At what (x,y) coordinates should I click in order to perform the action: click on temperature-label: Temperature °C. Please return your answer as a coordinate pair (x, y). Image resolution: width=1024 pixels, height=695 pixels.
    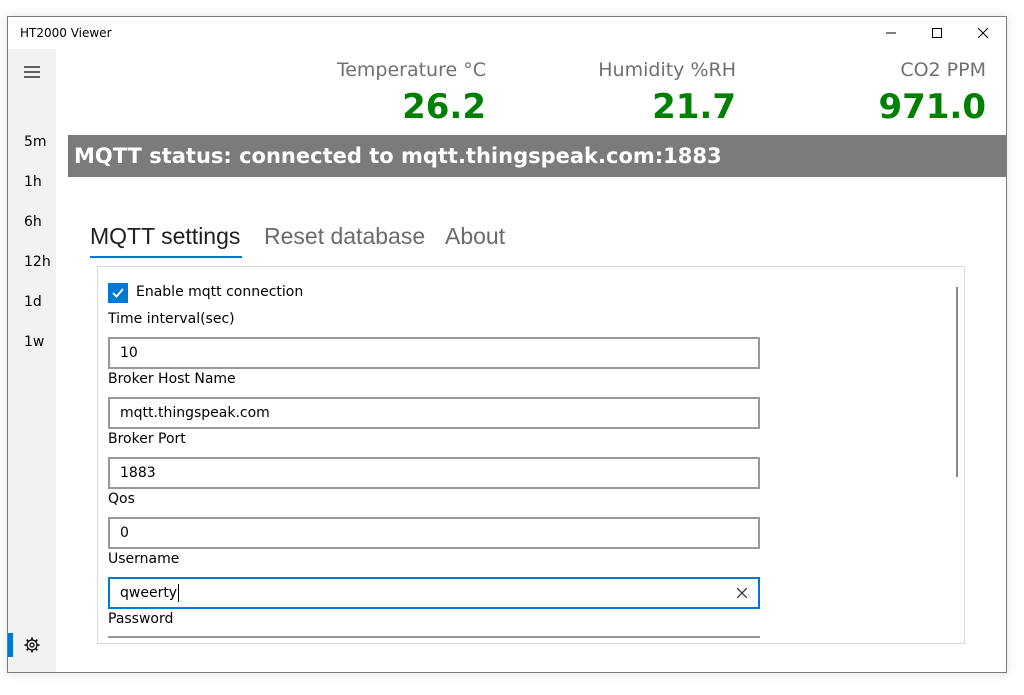
    Looking at the image, I should click on (411, 70).